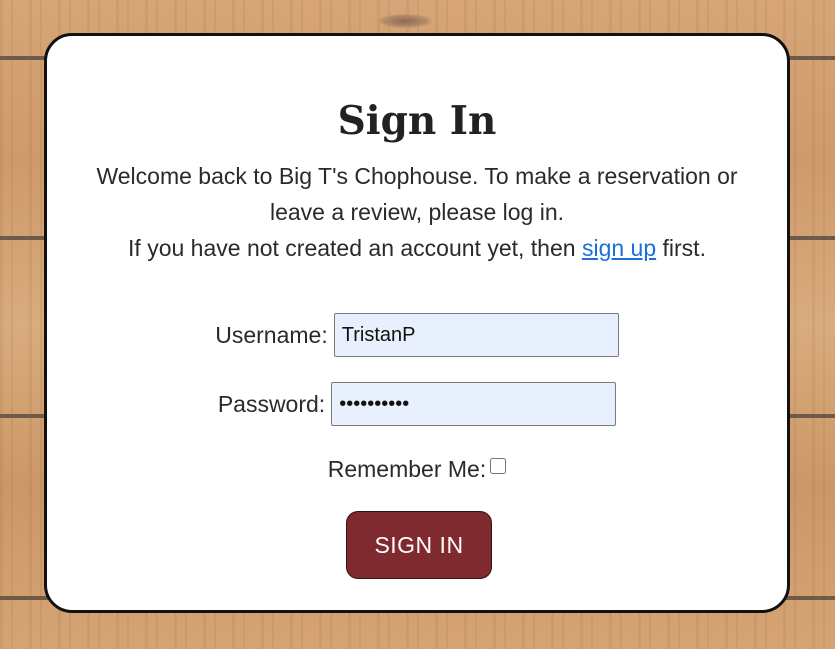  What do you see at coordinates (271, 334) in the screenshot?
I see `username-label: Username:` at bounding box center [271, 334].